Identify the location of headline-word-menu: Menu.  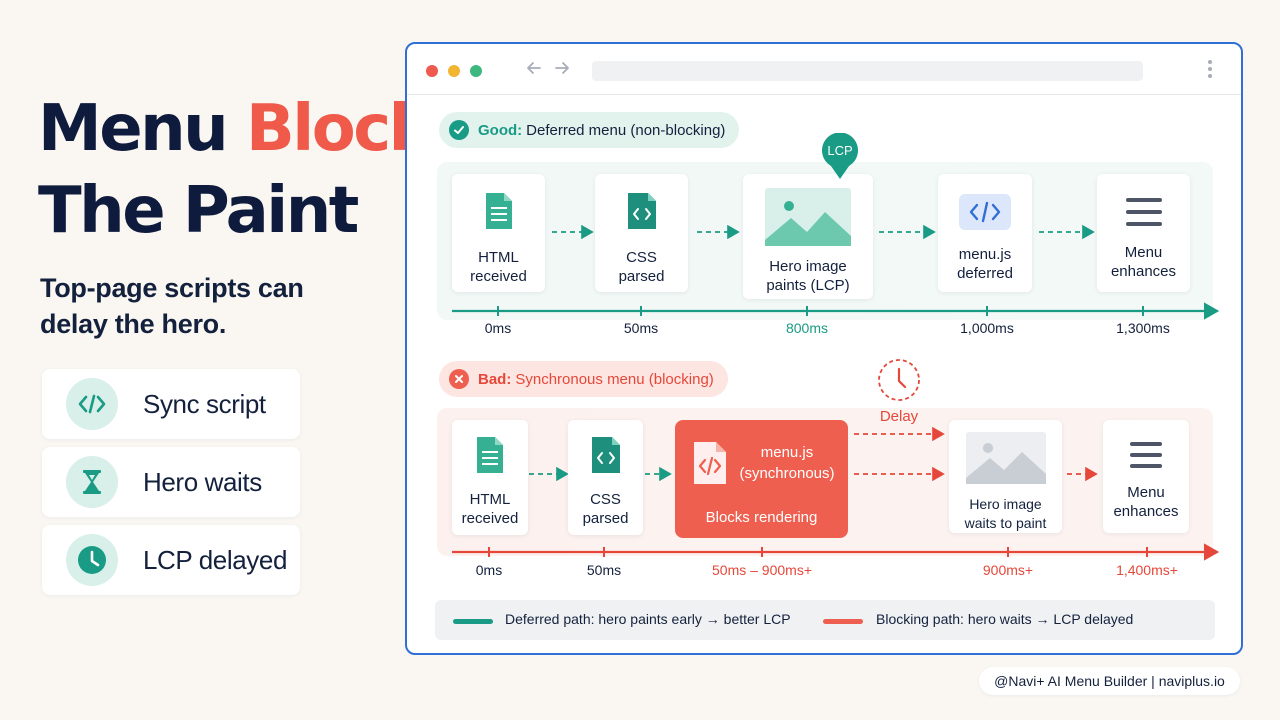
(133, 129).